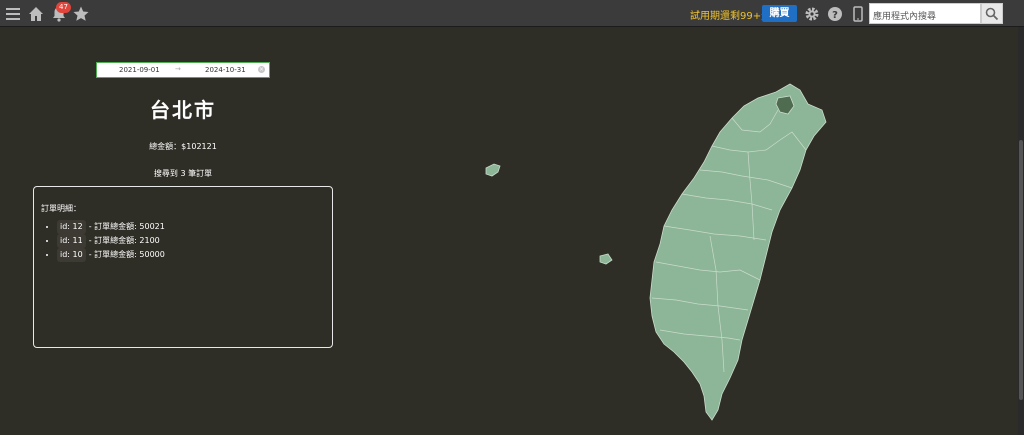 This screenshot has width=1024, height=435. What do you see at coordinates (13, 14) in the screenshot?
I see `menu-icon` at bounding box center [13, 14].